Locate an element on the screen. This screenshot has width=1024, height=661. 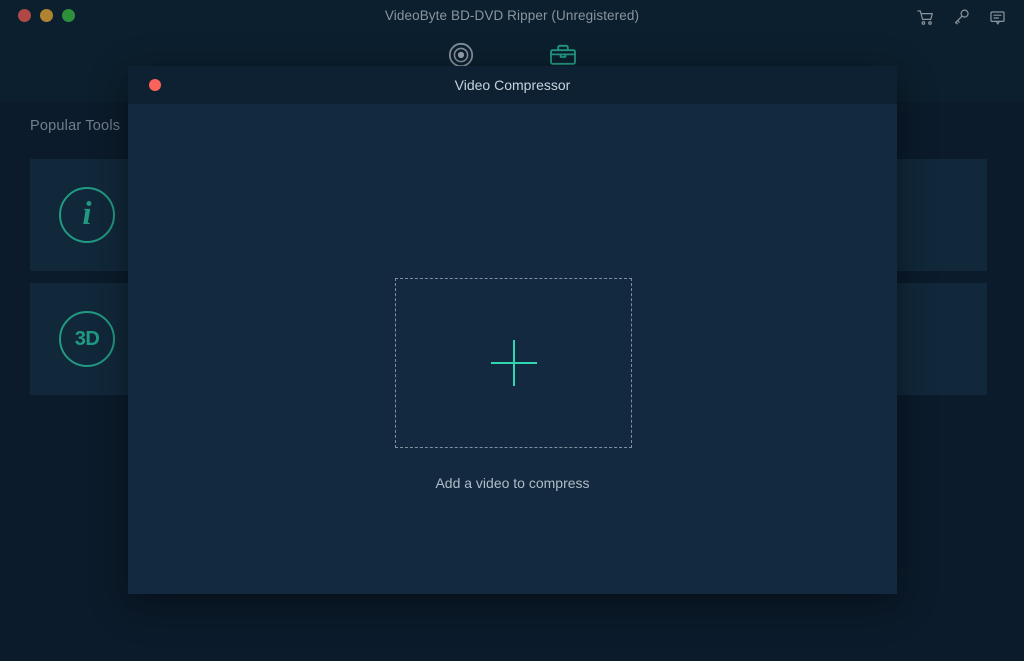
video-dropzone is located at coordinates (513, 363).